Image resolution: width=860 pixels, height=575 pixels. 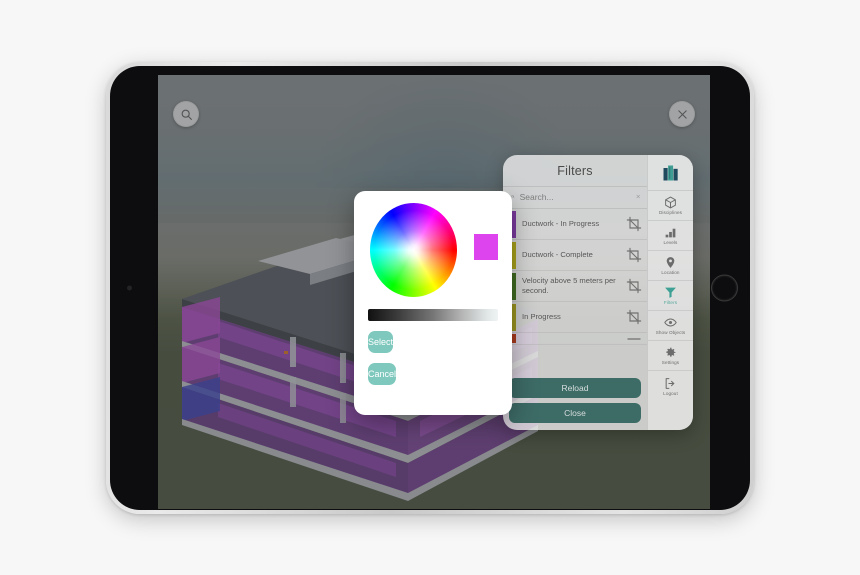 I want to click on funnel-icon, so click(x=670, y=292).